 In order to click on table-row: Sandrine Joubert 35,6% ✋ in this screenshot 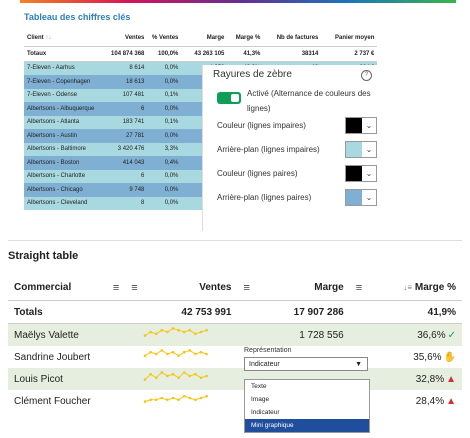, I will do `click(235, 357)`.